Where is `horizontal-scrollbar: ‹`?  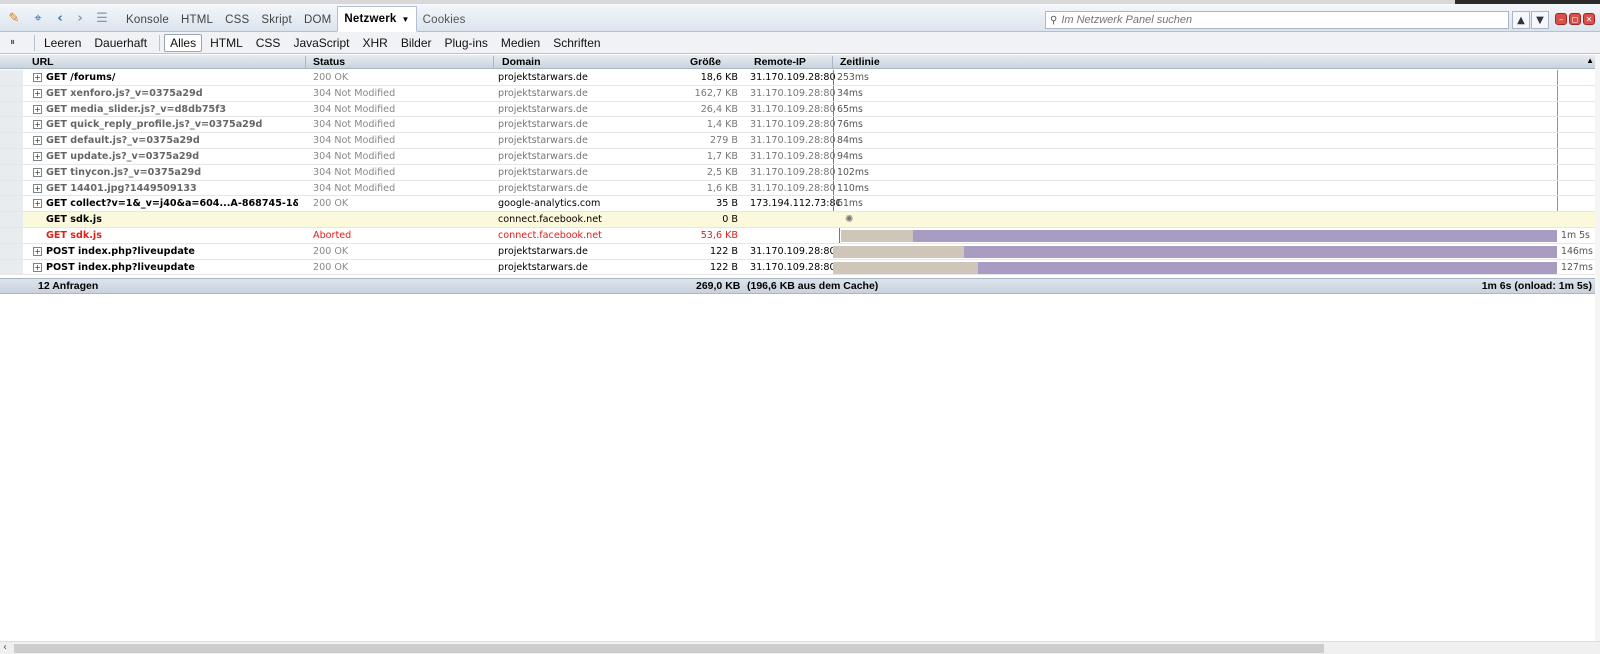
horizontal-scrollbar: ‹ is located at coordinates (800, 647).